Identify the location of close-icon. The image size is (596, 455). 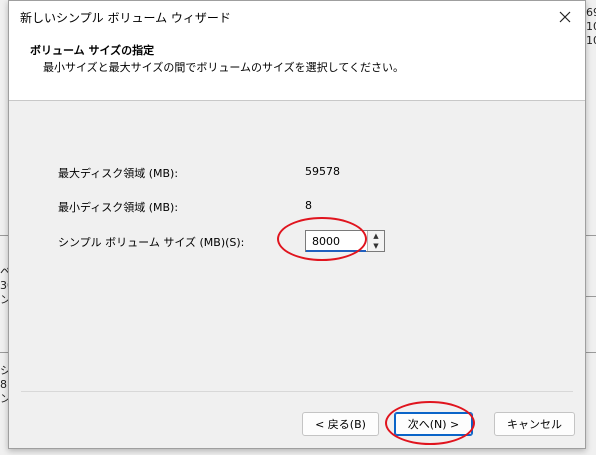
(565, 16).